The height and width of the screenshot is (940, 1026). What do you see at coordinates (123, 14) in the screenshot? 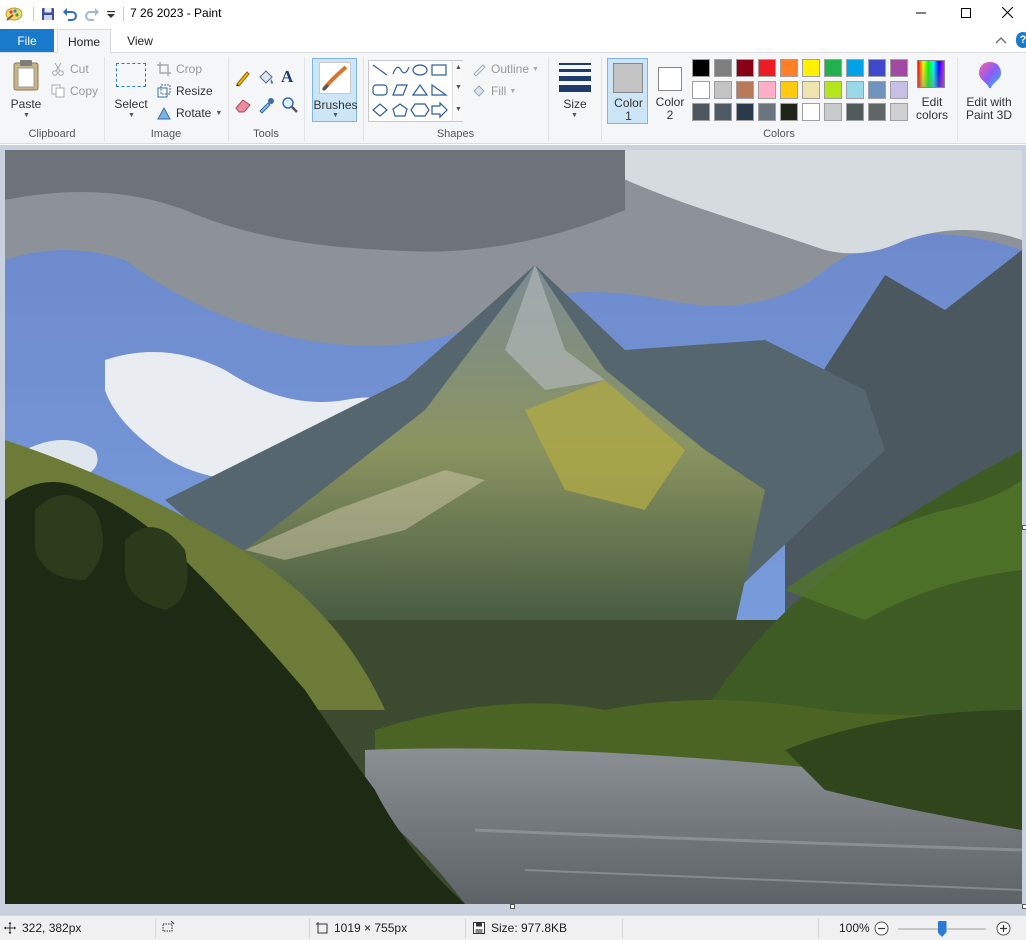
I see `separator` at bounding box center [123, 14].